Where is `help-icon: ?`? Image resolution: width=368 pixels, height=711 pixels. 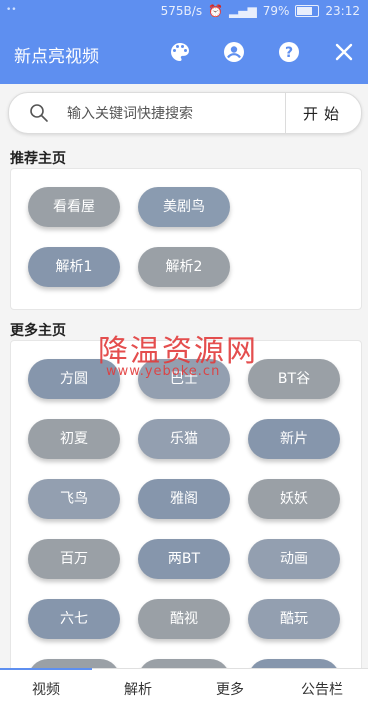
help-icon: ? is located at coordinates (289, 52).